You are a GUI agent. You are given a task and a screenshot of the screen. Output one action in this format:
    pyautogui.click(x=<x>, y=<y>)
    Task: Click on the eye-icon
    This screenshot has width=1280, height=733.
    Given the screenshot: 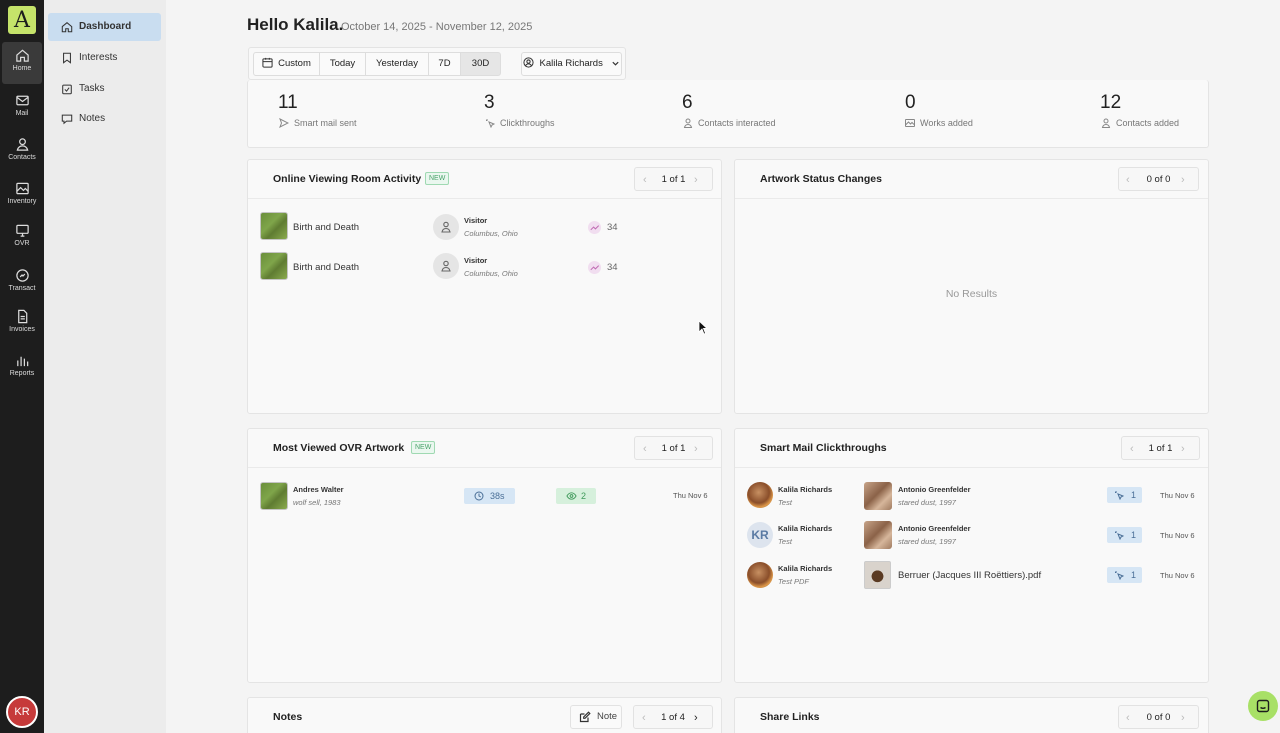 What is the action you would take?
    pyautogui.click(x=571, y=496)
    